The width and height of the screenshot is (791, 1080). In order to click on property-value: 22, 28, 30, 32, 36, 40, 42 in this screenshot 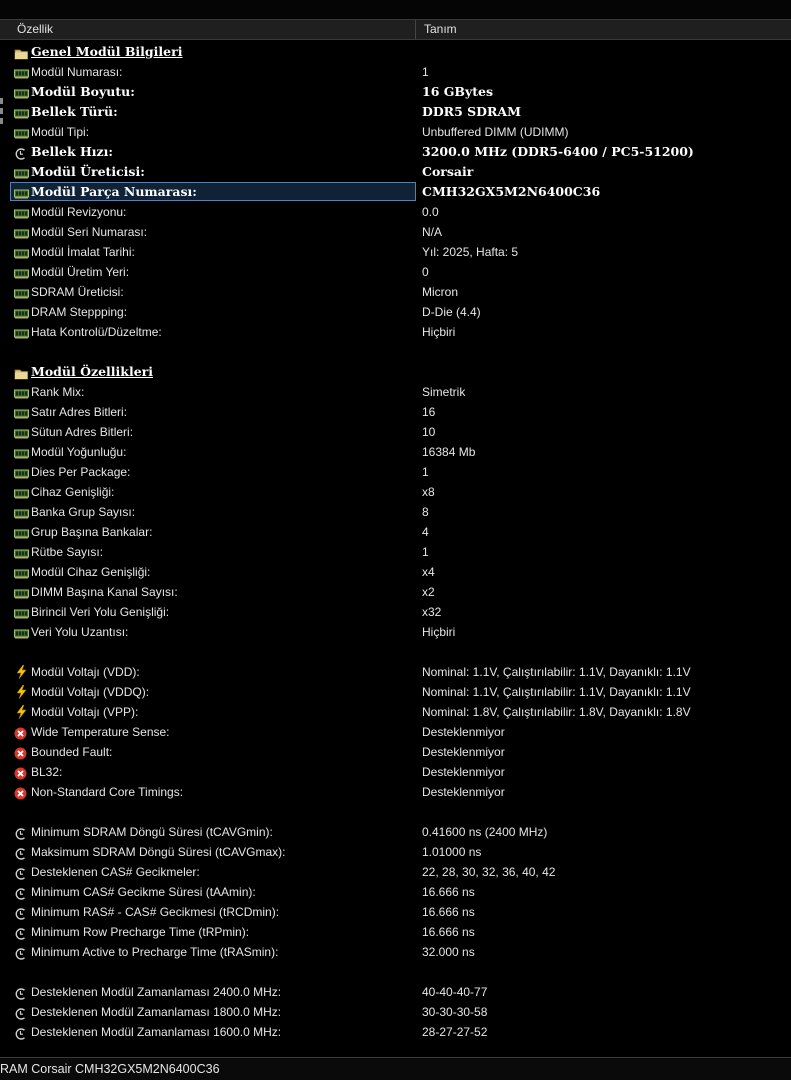, I will do `click(489, 872)`.